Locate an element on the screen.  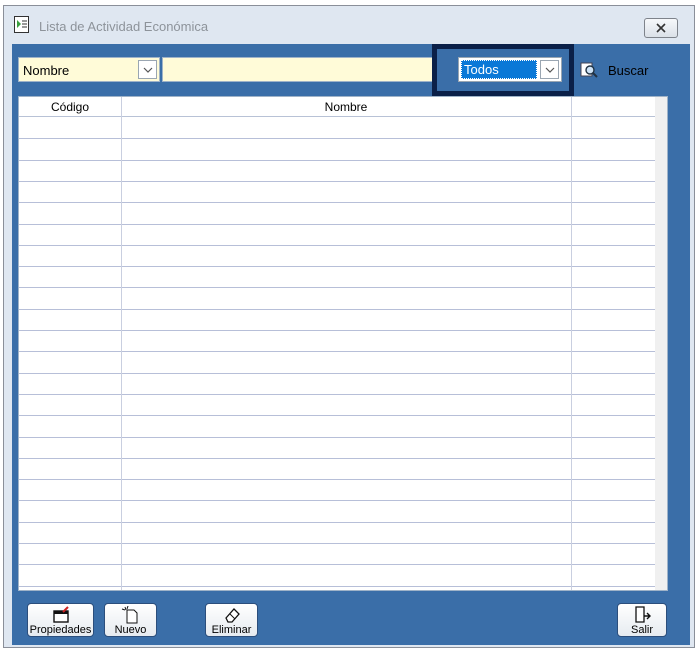
close-icon is located at coordinates (661, 28).